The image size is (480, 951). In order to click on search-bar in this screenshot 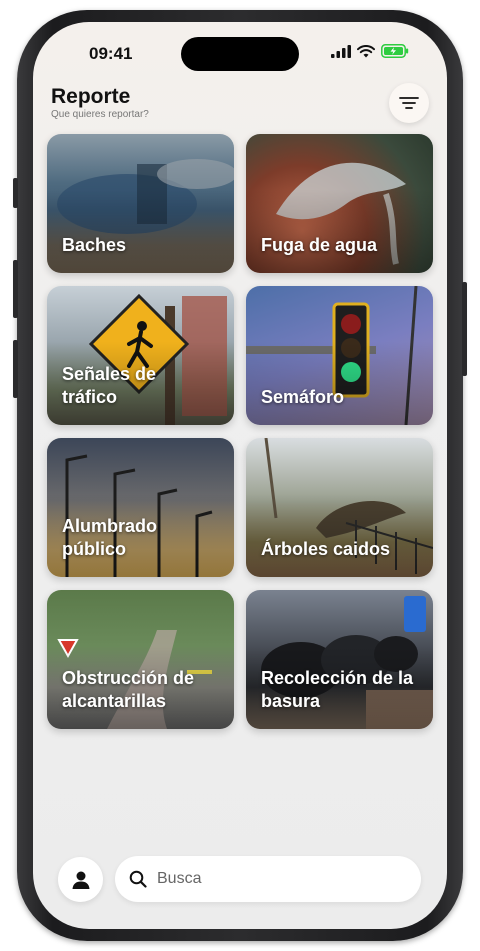, I will do `click(268, 879)`.